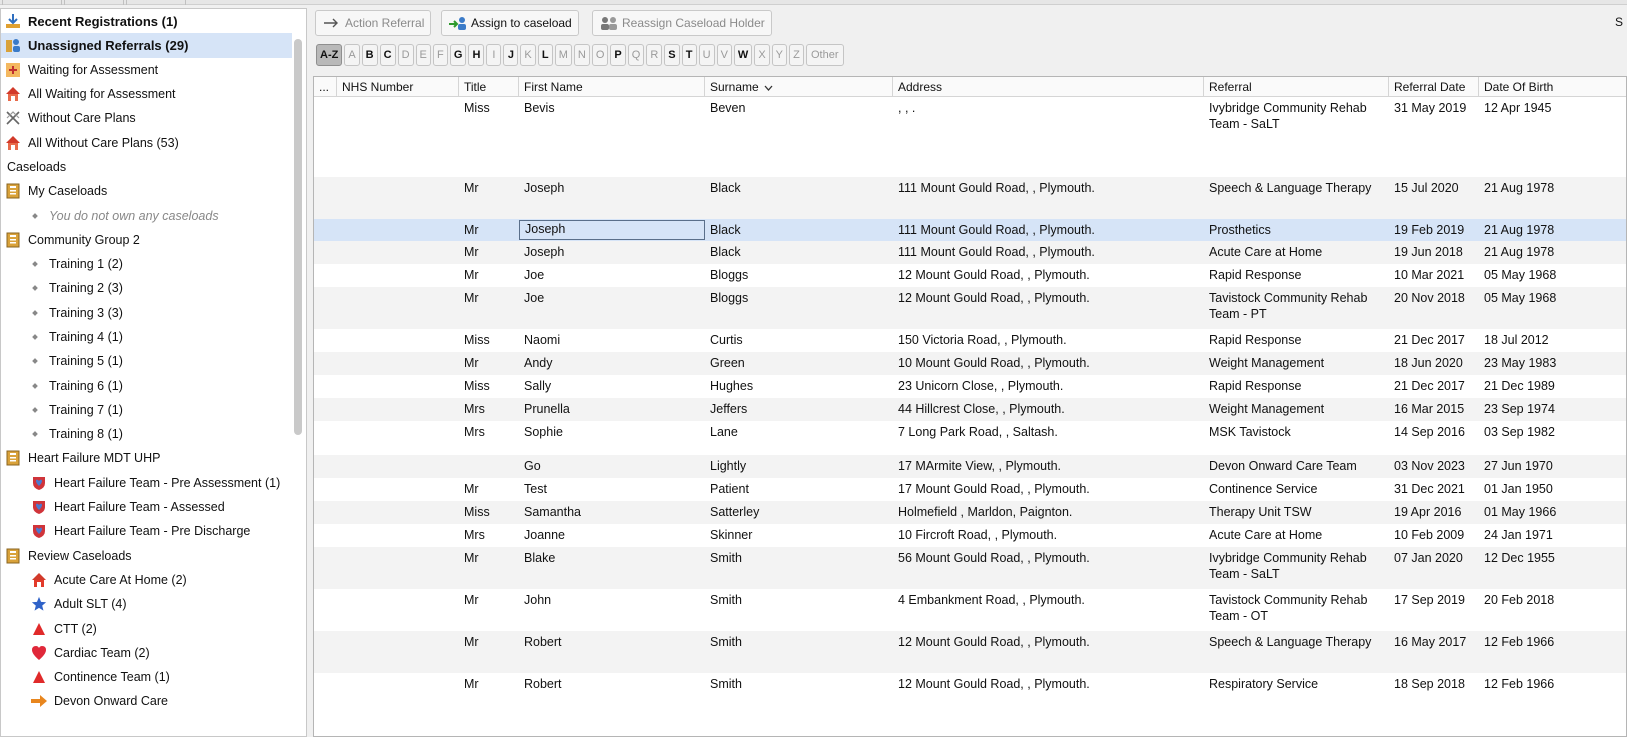  Describe the element at coordinates (369, 55) in the screenshot. I see `alphabet-filter-b: B` at that location.